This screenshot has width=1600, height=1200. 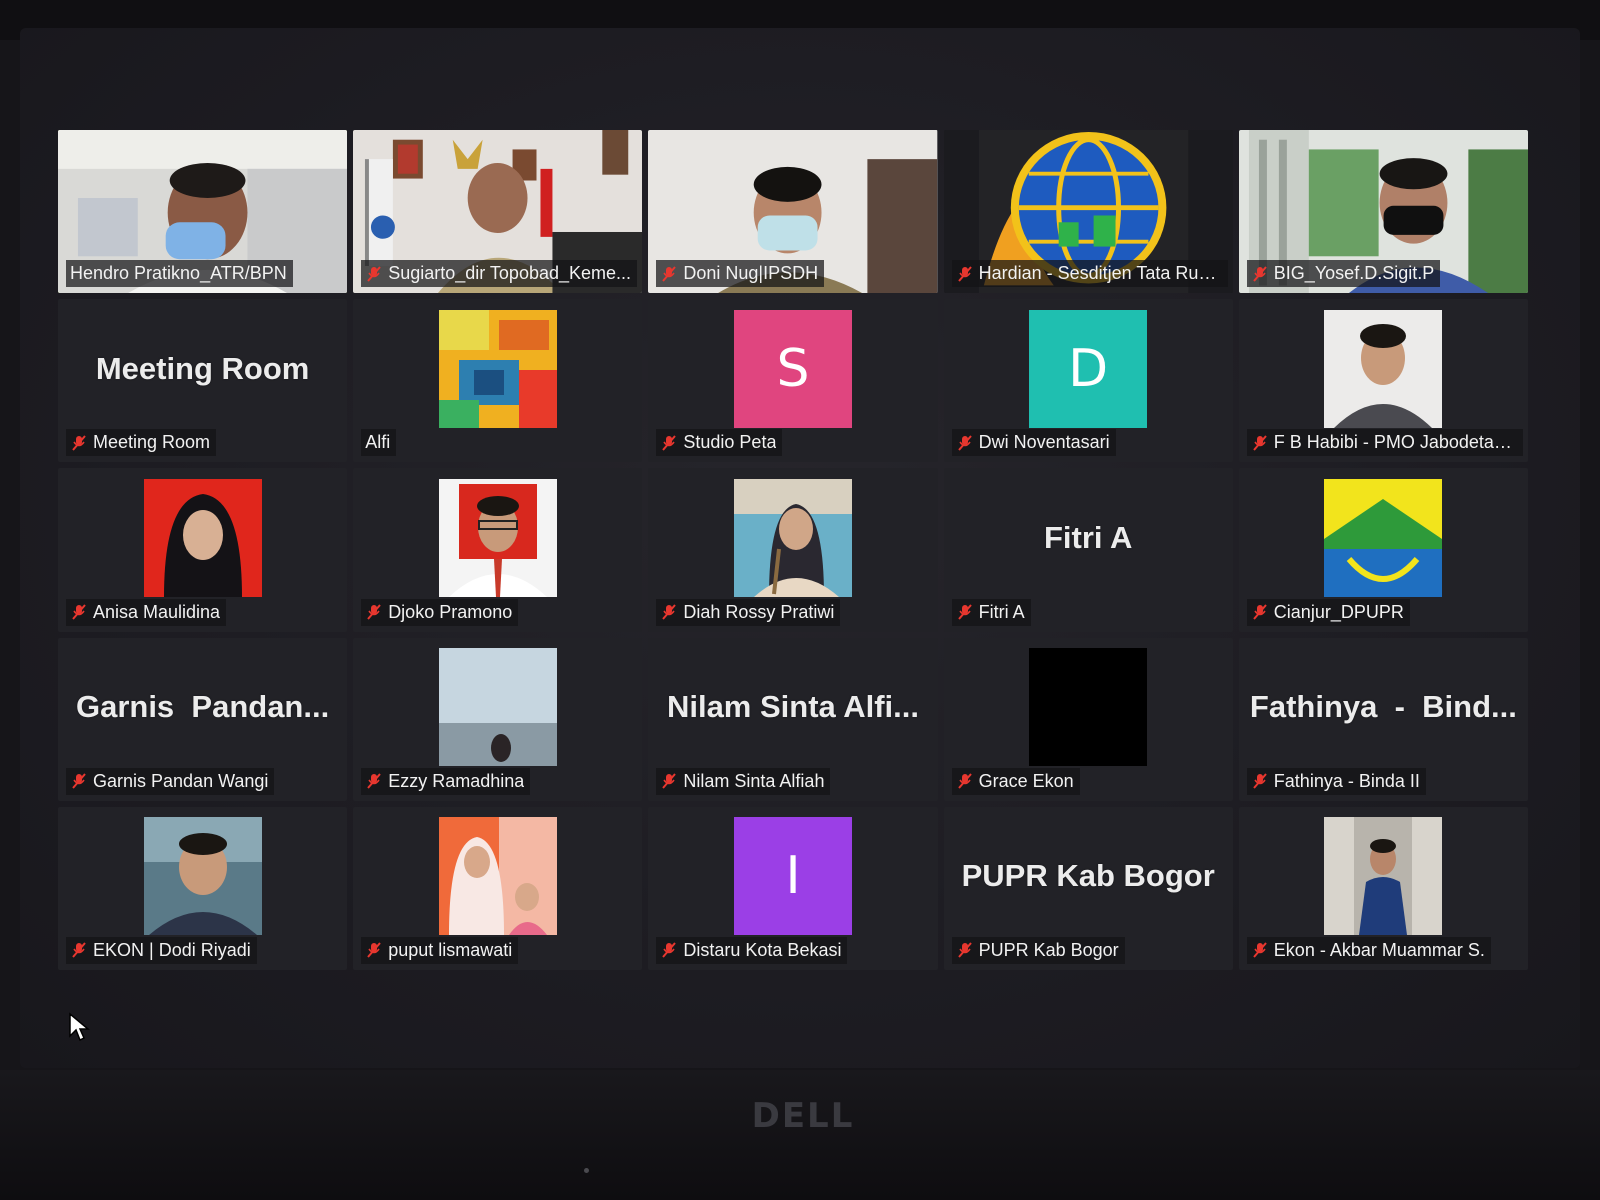 I want to click on participant-tile-meeting-room: Meeting Room Meeting Room, so click(x=203, y=381).